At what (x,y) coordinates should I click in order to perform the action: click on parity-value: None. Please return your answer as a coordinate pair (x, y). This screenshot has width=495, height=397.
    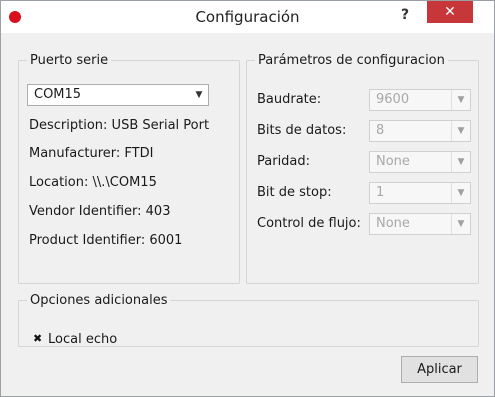
    Looking at the image, I should click on (393, 161).